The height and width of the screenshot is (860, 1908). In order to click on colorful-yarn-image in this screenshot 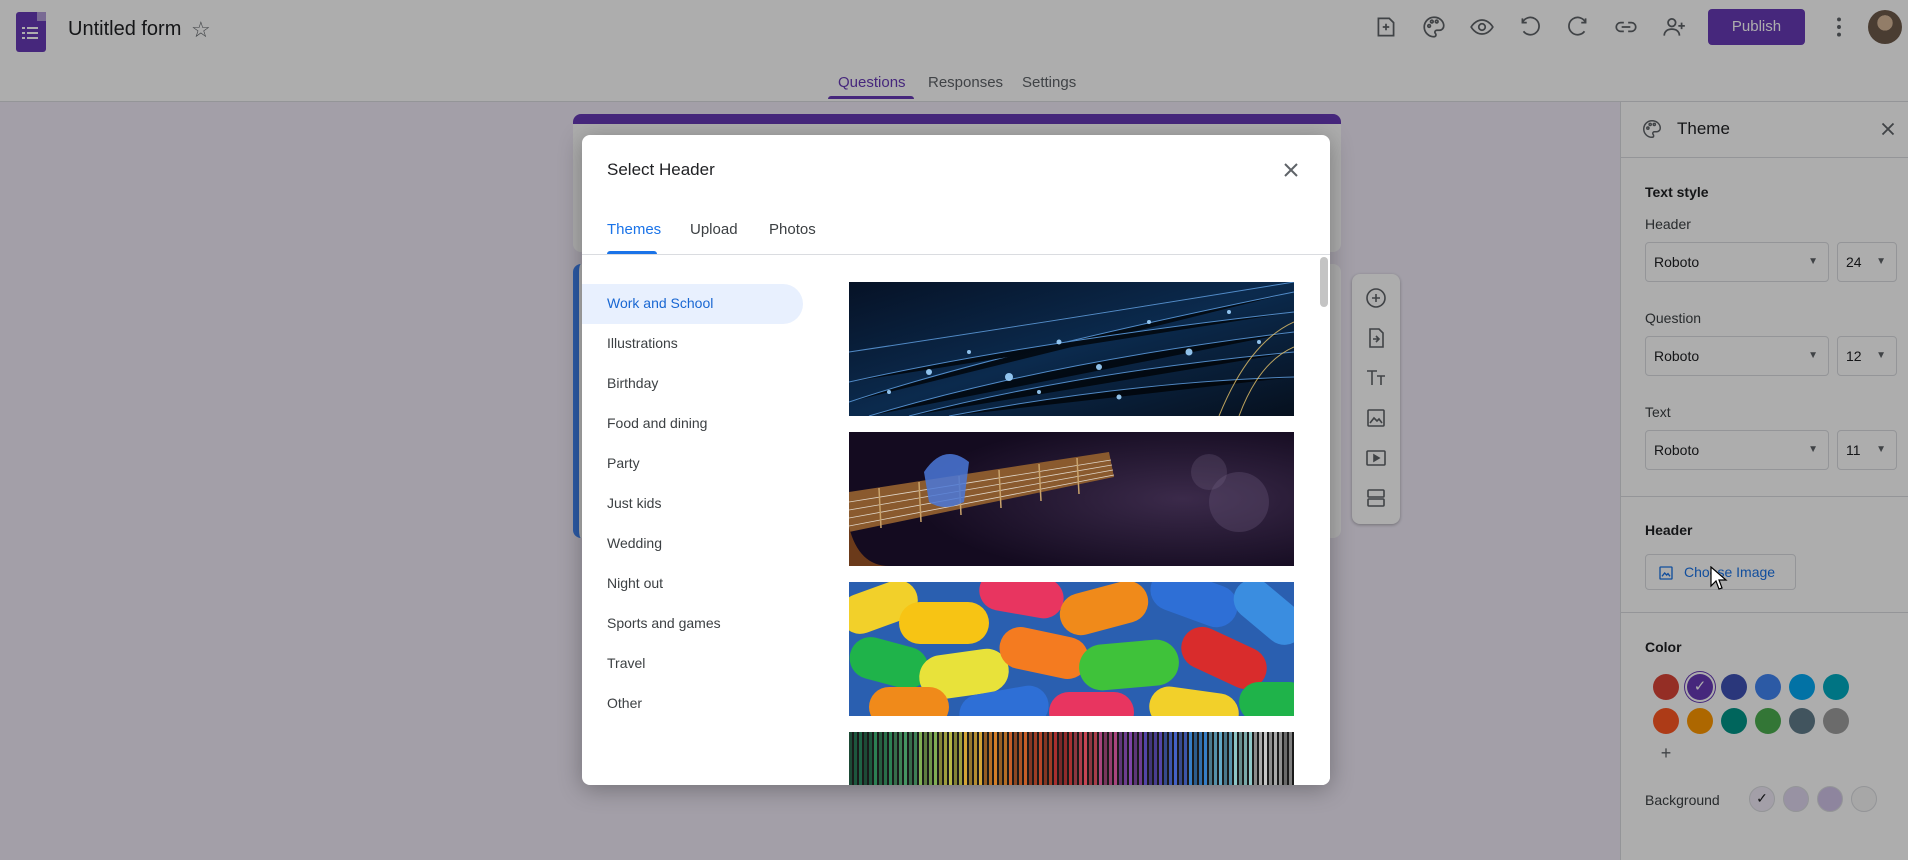, I will do `click(1071, 758)`.